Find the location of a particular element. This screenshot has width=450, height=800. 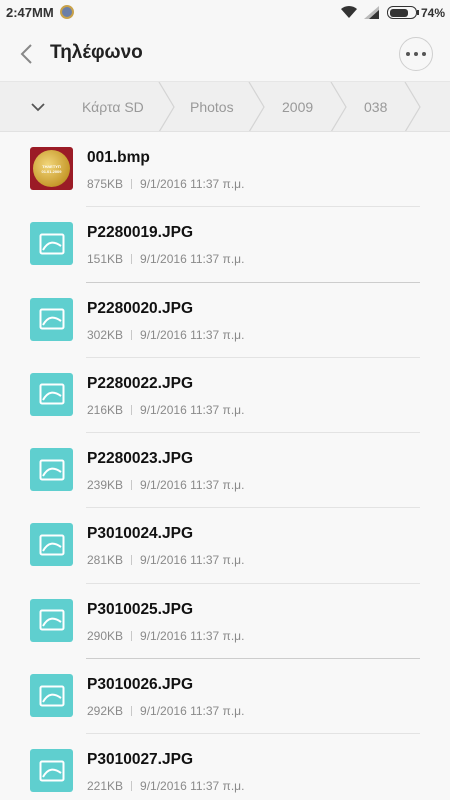

app-header: Τηλέφωνο is located at coordinates (225, 54).